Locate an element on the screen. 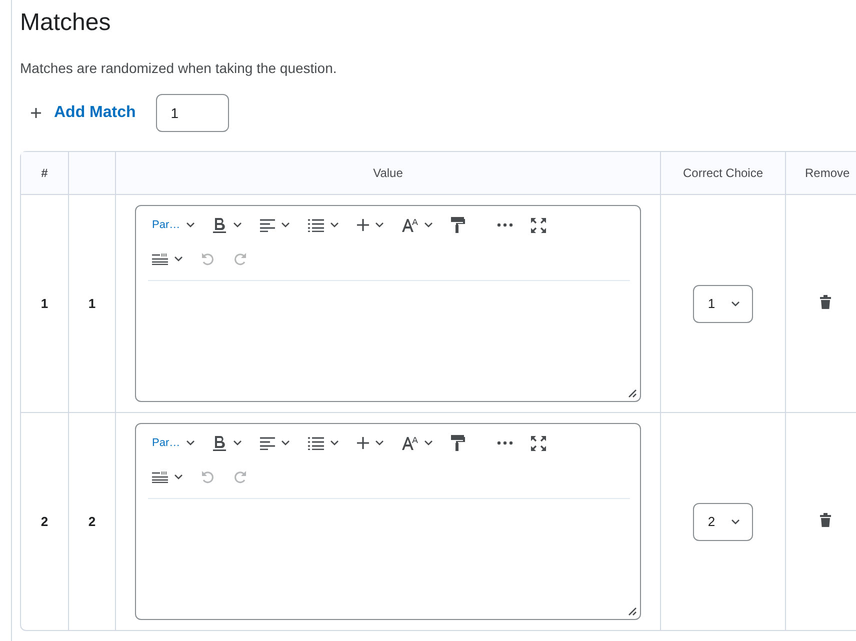  match-number: 2 is located at coordinates (92, 521).